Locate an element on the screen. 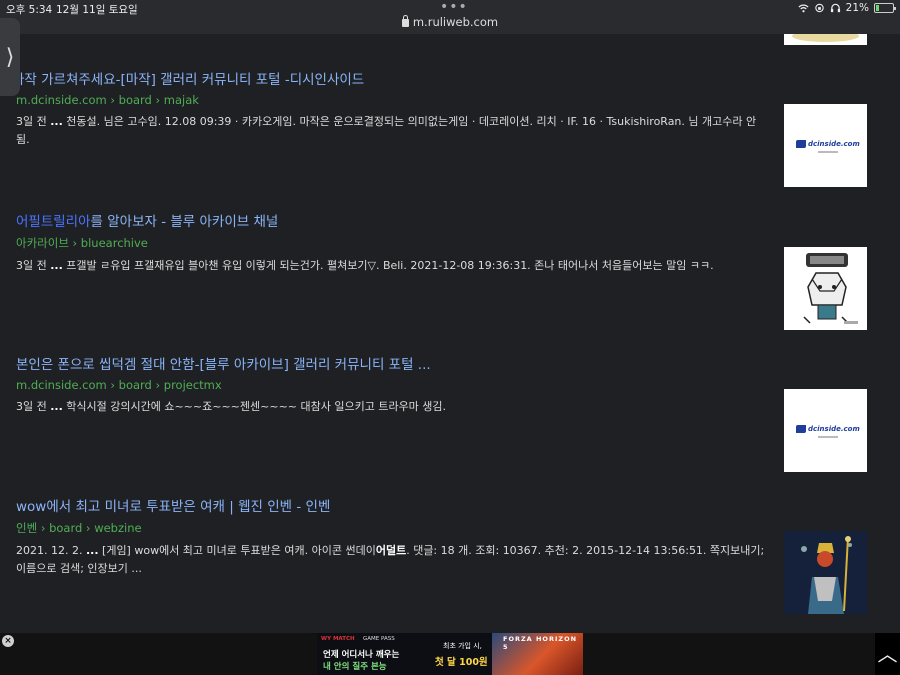  result-title-link: 어필트릴리아를 알아보자 - 블루 아카이브 채널 is located at coordinates (391, 220).